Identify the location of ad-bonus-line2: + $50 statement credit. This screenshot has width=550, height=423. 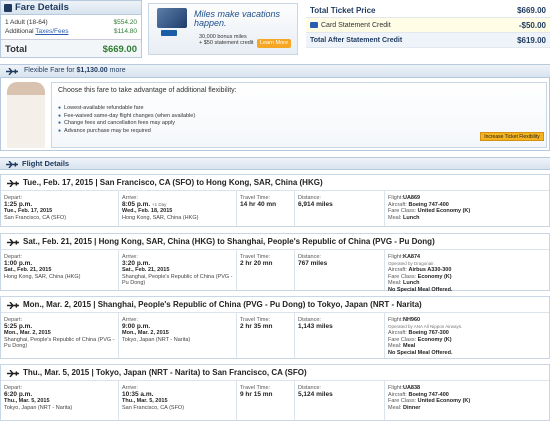
(226, 43).